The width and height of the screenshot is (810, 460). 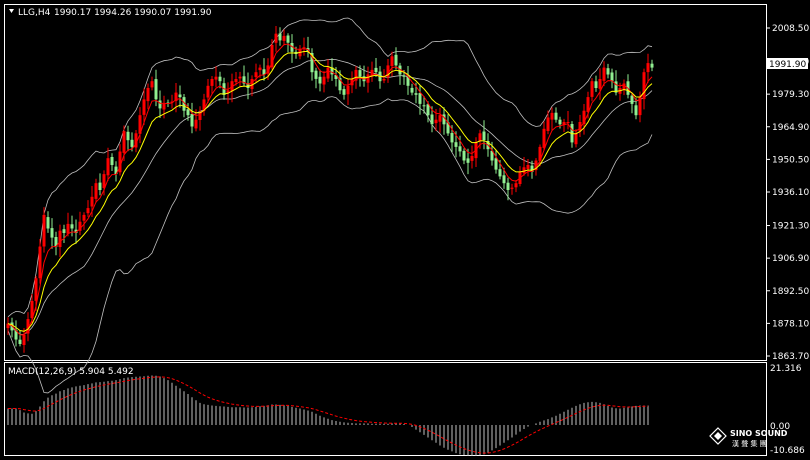 What do you see at coordinates (787, 65) in the screenshot?
I see `current-price-label: 1991.90` at bounding box center [787, 65].